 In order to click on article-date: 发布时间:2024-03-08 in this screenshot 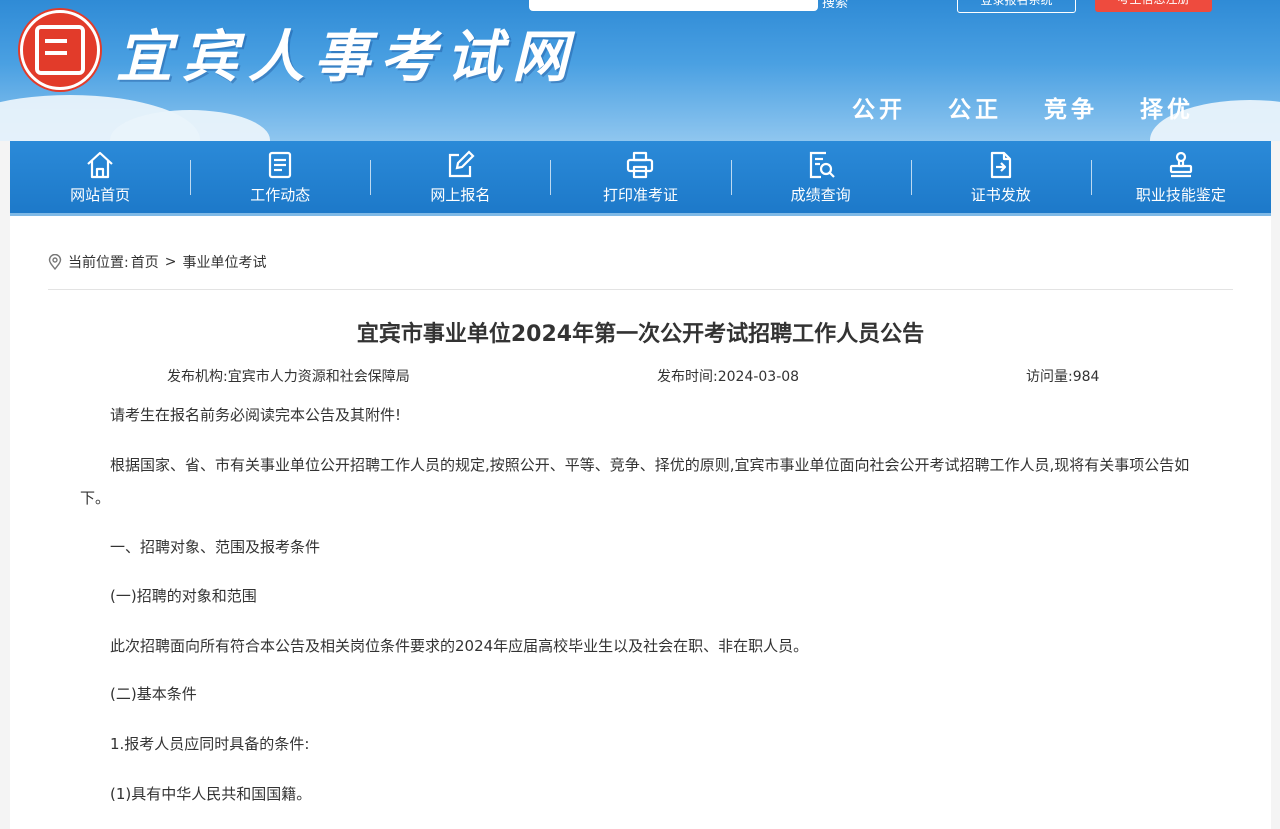, I will do `click(728, 377)`.